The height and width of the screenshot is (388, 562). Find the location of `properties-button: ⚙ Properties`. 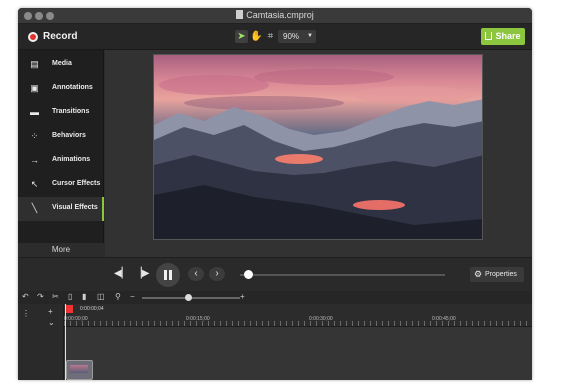

properties-button: ⚙ Properties is located at coordinates (497, 274).